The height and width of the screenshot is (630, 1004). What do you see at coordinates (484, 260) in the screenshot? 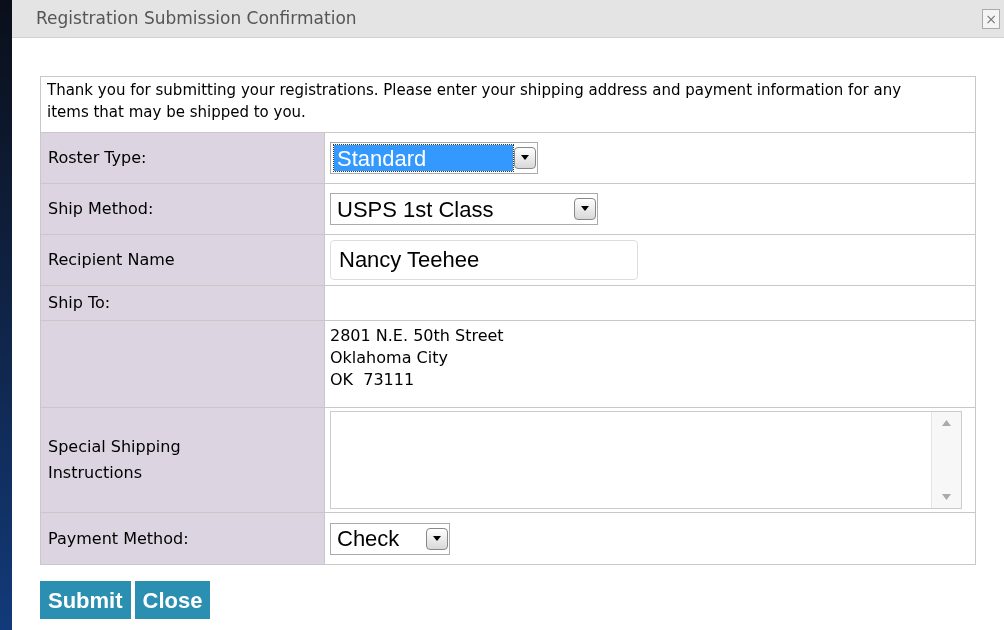
I see `recipient-name-field: Nancy Teehee` at bounding box center [484, 260].